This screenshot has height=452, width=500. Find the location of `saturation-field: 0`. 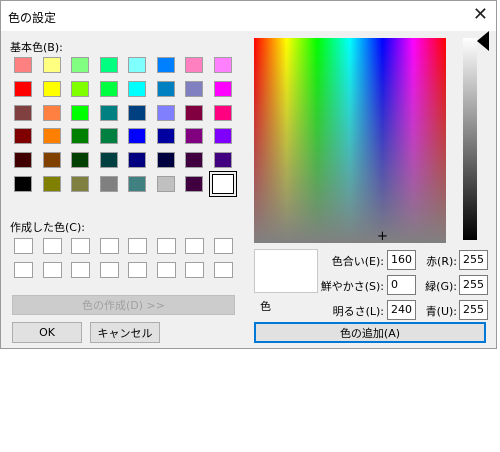

saturation-field: 0 is located at coordinates (401, 285).